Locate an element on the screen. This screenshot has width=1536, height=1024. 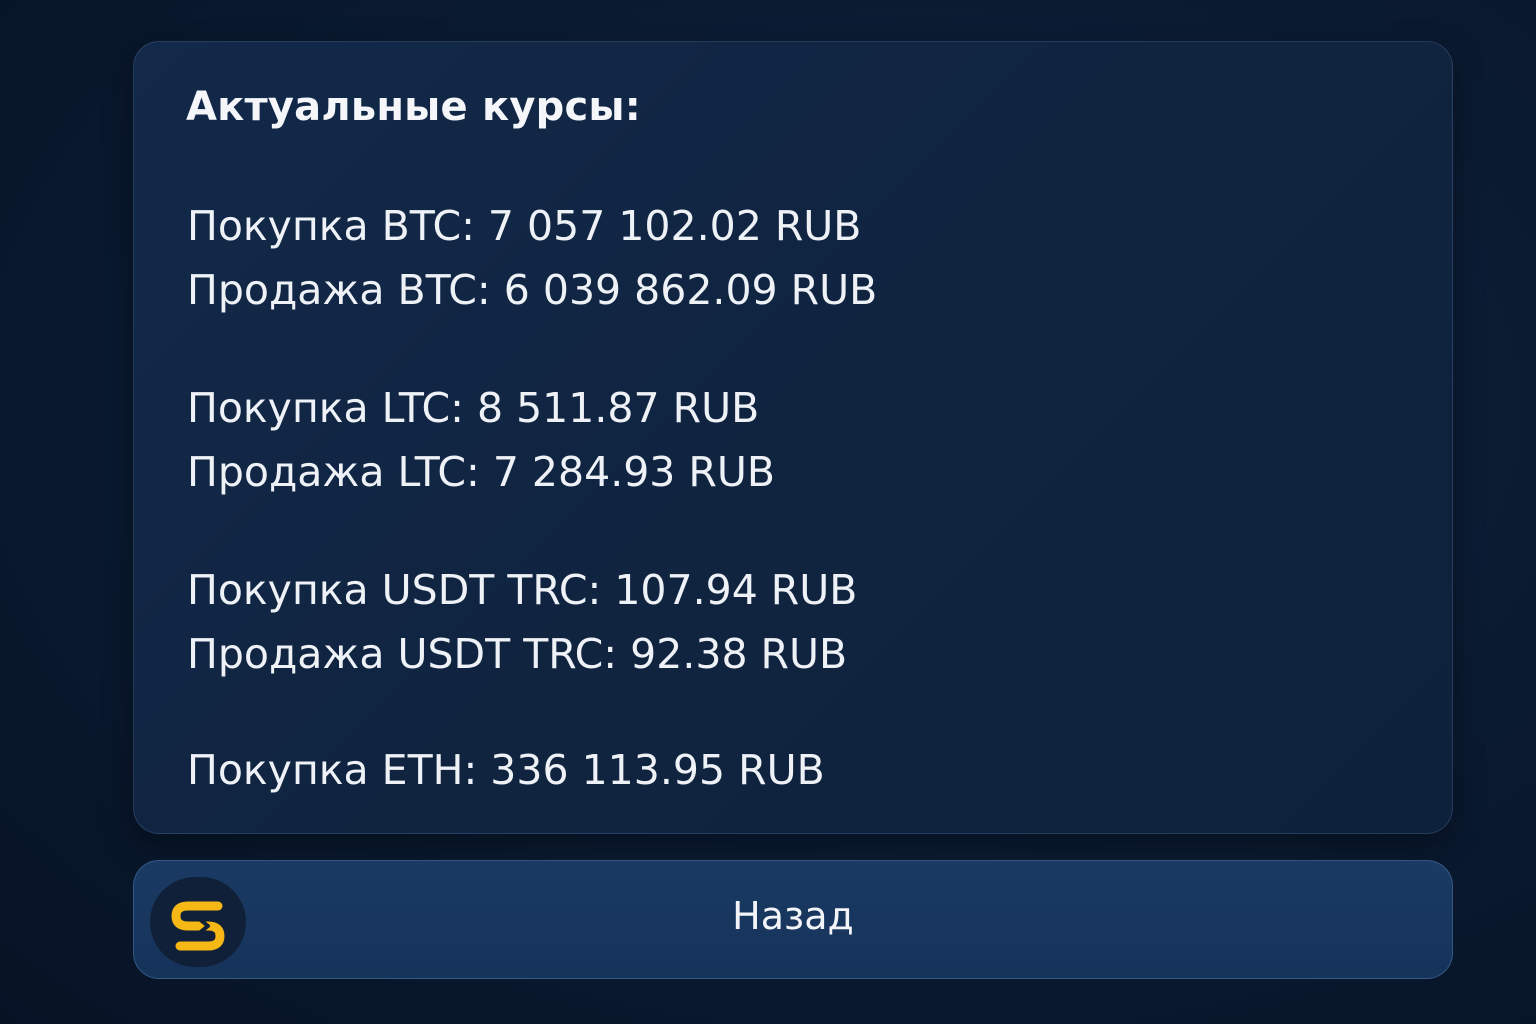
rate-line-ltc-sell: Продажа LTC: 7 284.93 RUB is located at coordinates (481, 472).